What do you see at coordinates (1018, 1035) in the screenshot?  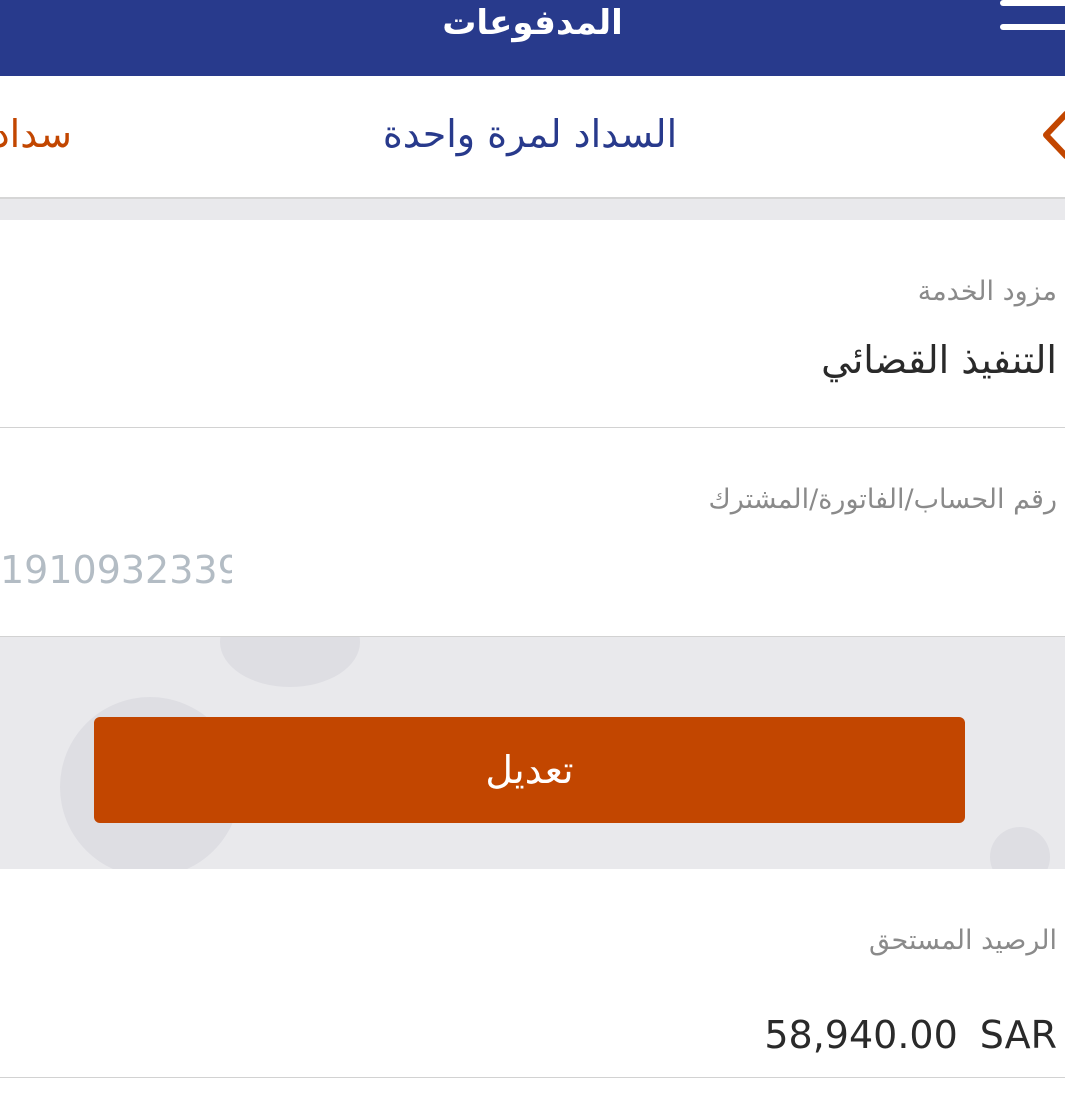 I see `due-balance-currency: SAR` at bounding box center [1018, 1035].